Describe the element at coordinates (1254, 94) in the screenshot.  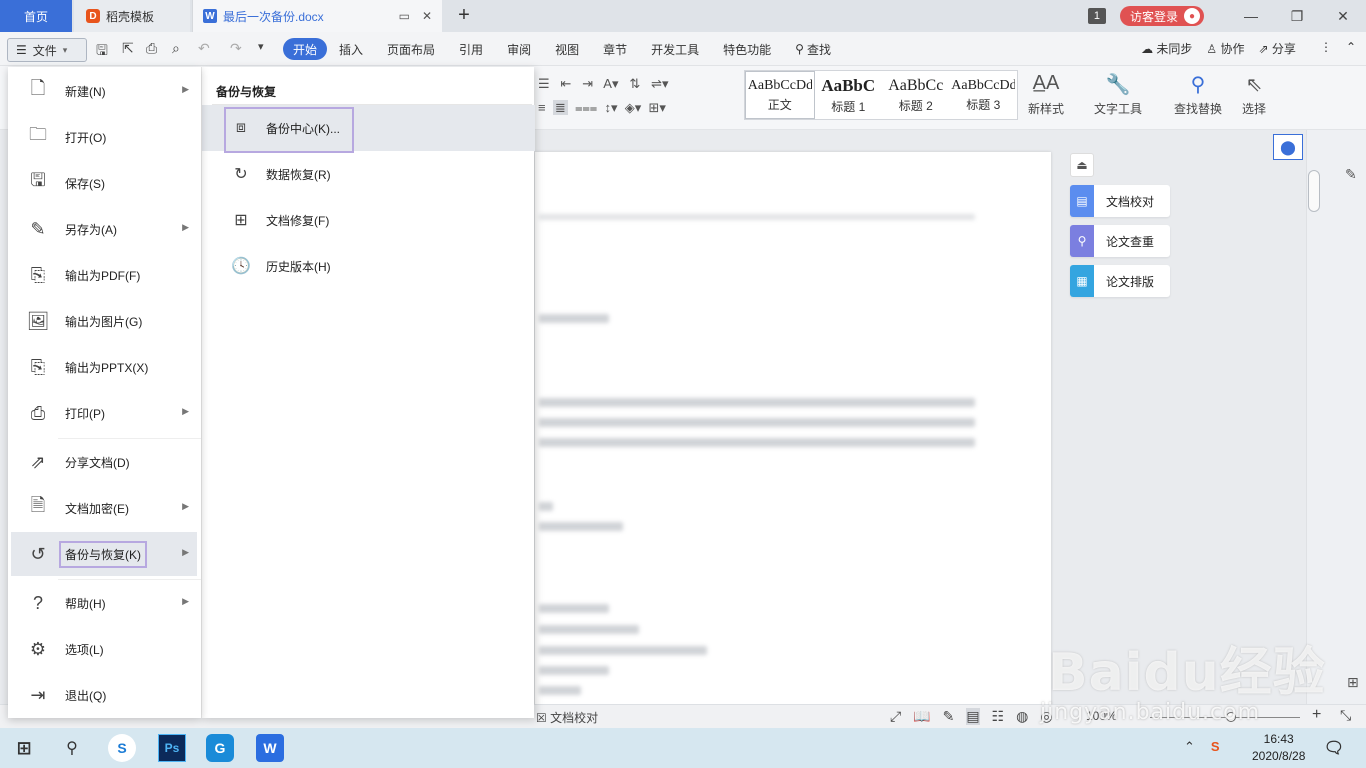
I see `select-button: ⇖ 选择` at that location.